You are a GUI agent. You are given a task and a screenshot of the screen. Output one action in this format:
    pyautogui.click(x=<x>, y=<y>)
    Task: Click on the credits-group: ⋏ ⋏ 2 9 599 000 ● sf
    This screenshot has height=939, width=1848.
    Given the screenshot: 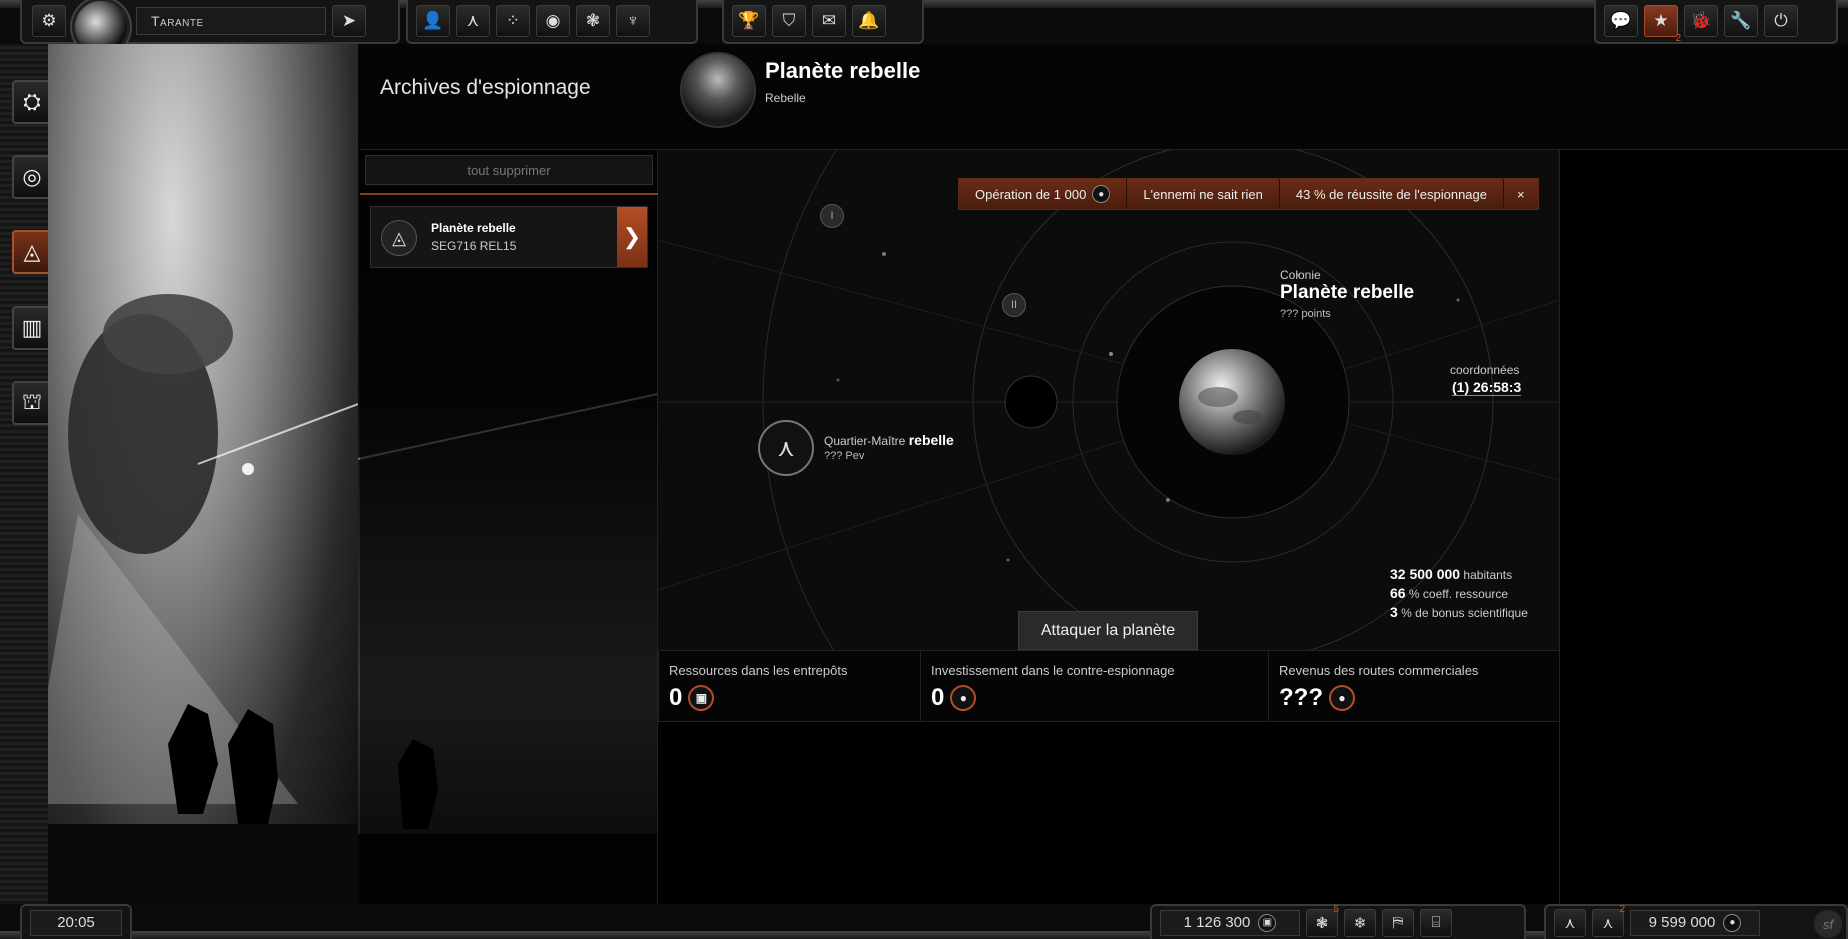 What is the action you would take?
    pyautogui.click(x=1696, y=921)
    